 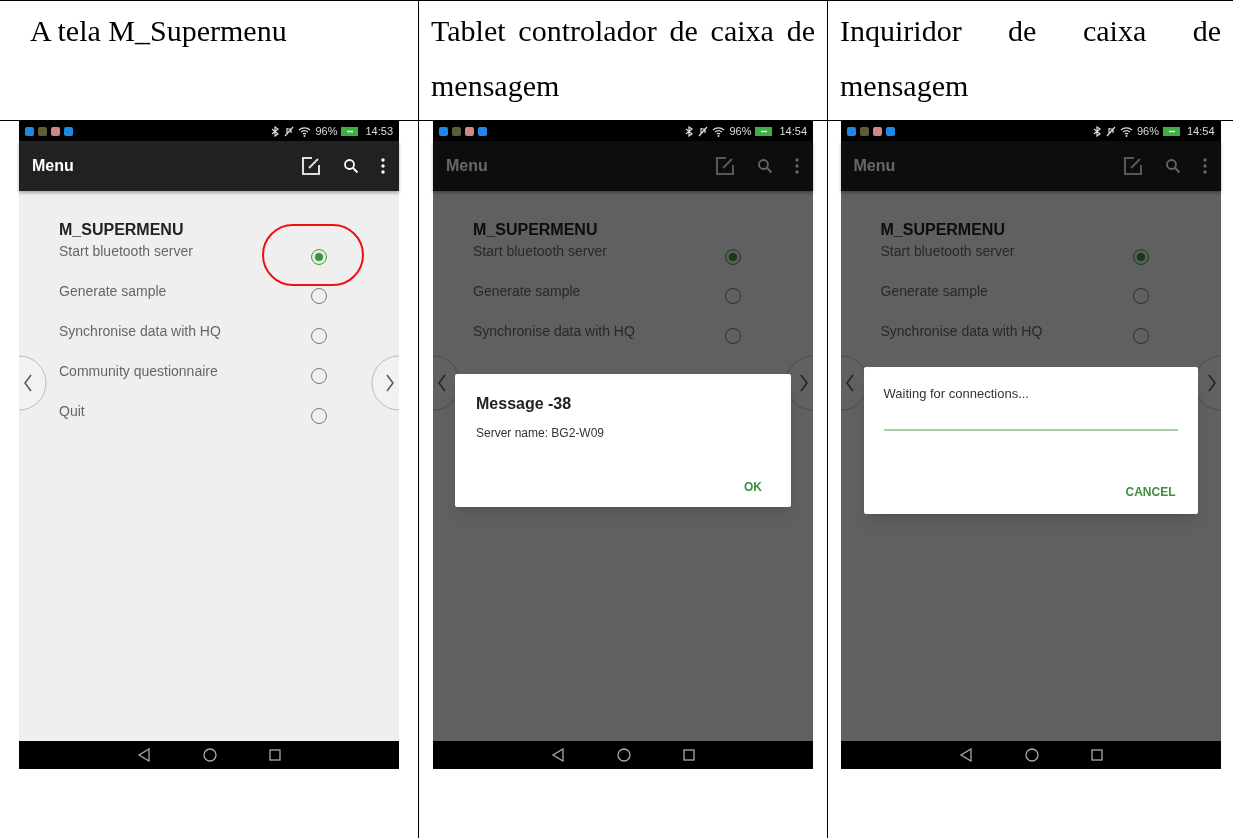 I want to click on menu-item: Quit, so click(x=193, y=422).